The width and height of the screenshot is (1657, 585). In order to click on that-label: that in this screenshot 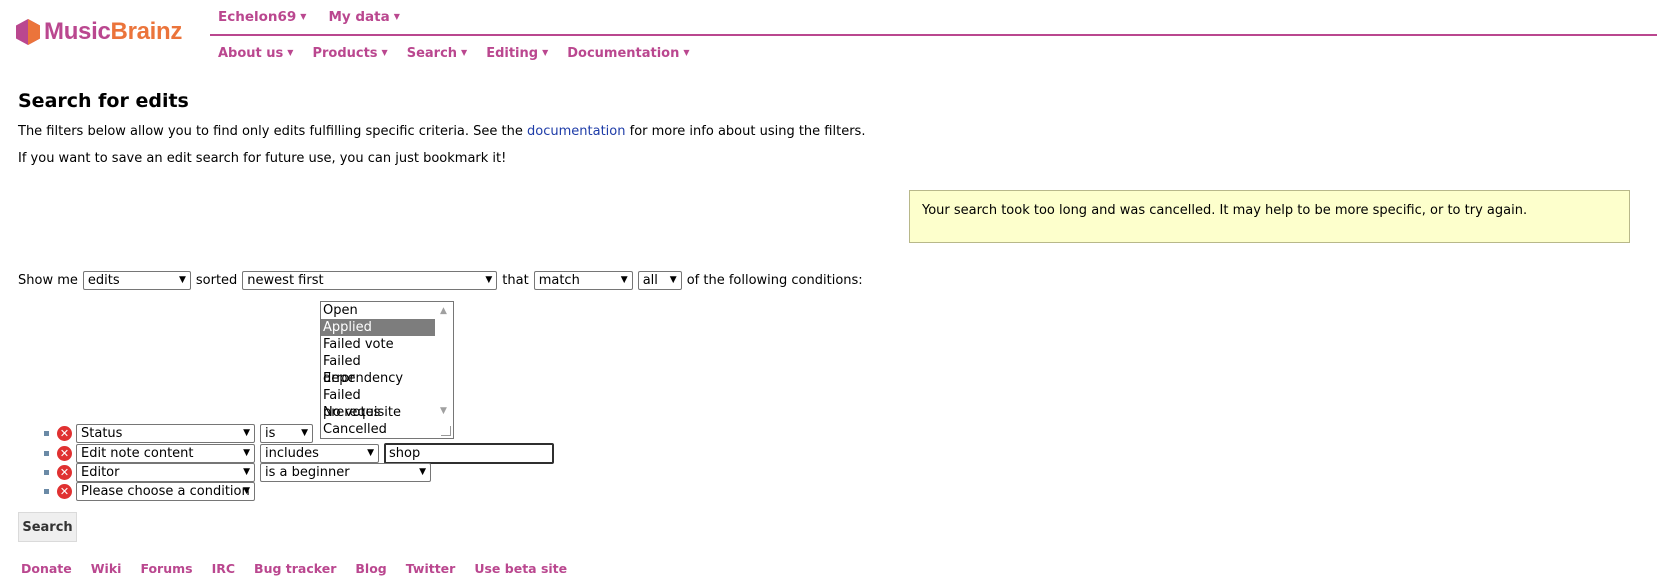, I will do `click(515, 280)`.